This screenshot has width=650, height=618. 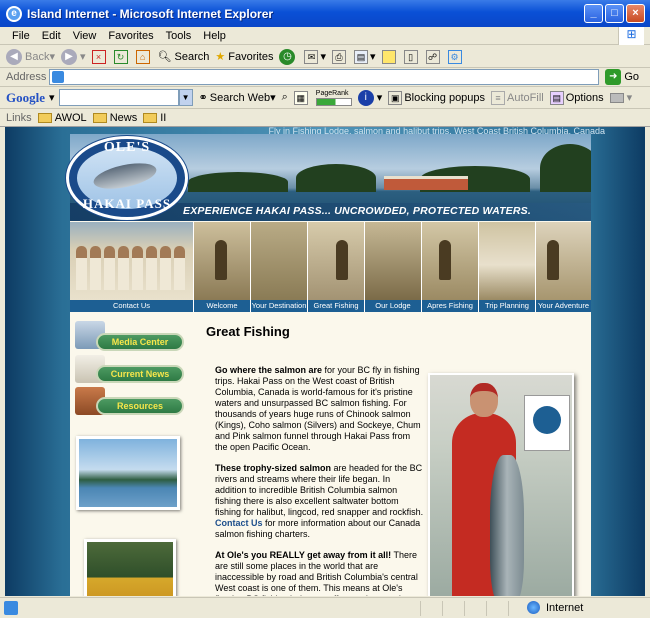 What do you see at coordinates (140, 342) in the screenshot?
I see `media-center-button: Media Center` at bounding box center [140, 342].